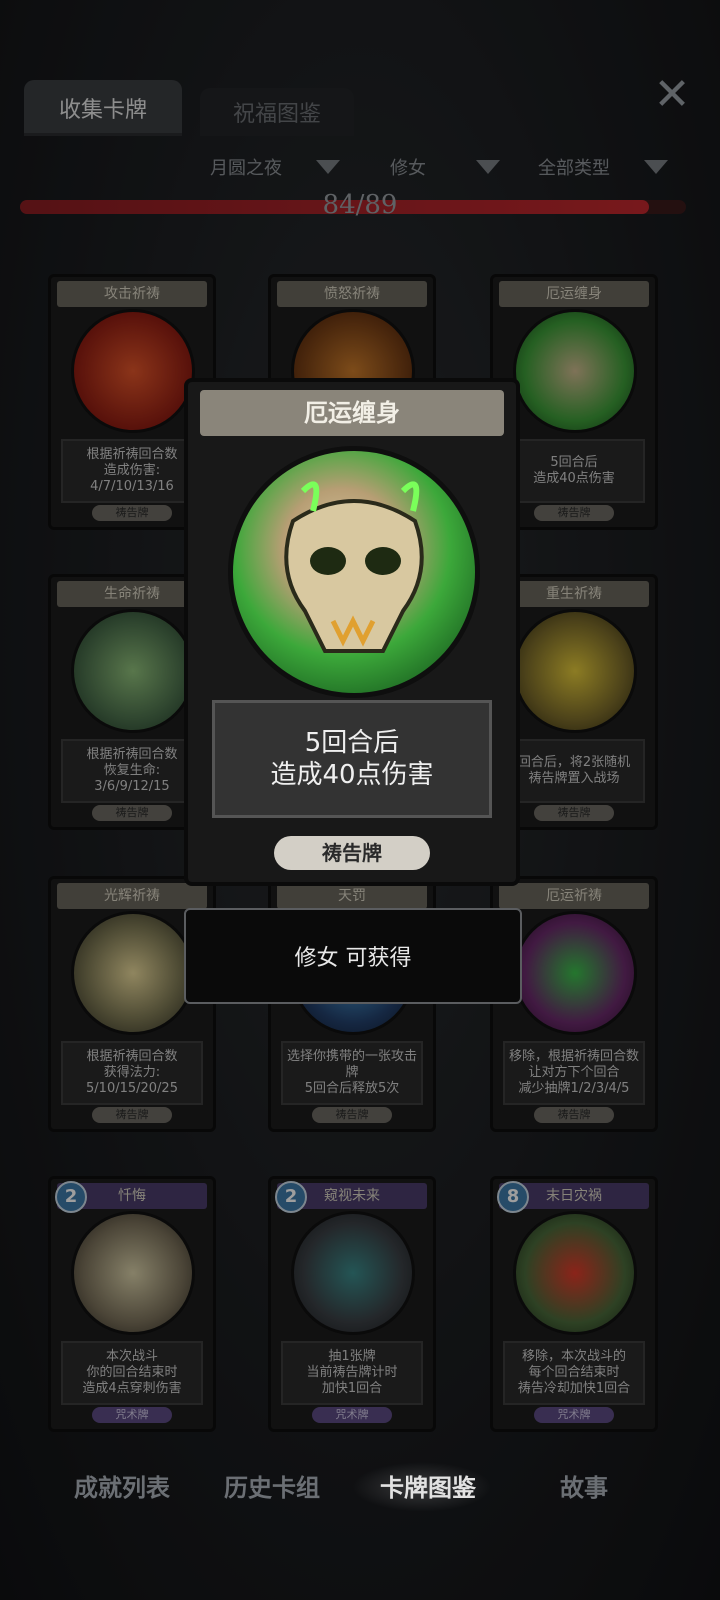  What do you see at coordinates (360, 1490) in the screenshot?
I see `bottom-nav: 成就列表 历史卡组 卡牌图鉴 故事` at bounding box center [360, 1490].